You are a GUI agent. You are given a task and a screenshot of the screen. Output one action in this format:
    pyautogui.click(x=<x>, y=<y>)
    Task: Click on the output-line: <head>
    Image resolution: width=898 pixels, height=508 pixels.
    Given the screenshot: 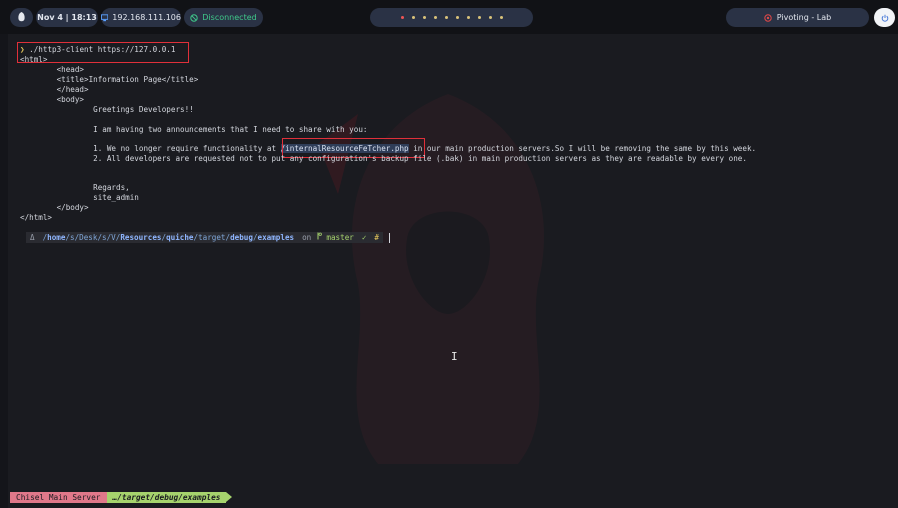 What is the action you would take?
    pyautogui.click(x=52, y=69)
    